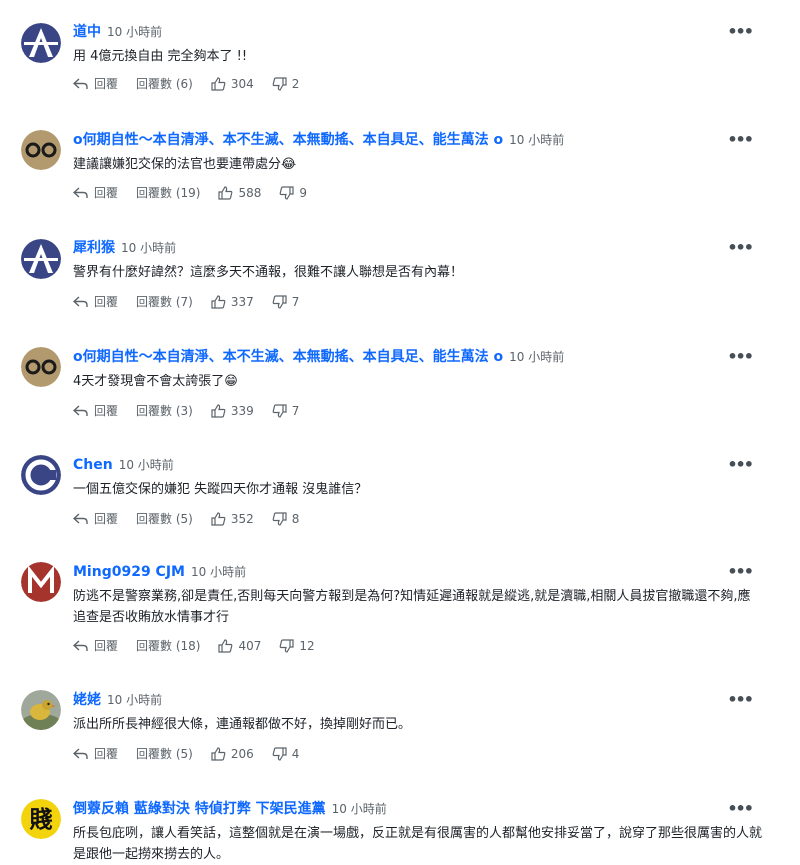  I want to click on thumbs-up-button: 339, so click(232, 411).